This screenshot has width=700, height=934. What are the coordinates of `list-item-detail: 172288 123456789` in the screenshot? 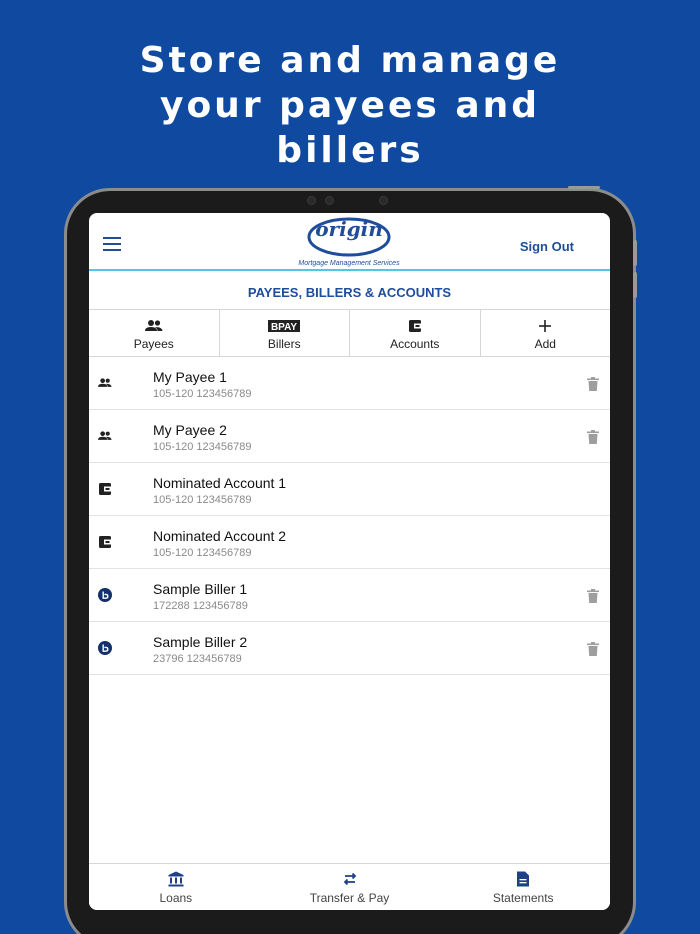 It's located at (200, 606).